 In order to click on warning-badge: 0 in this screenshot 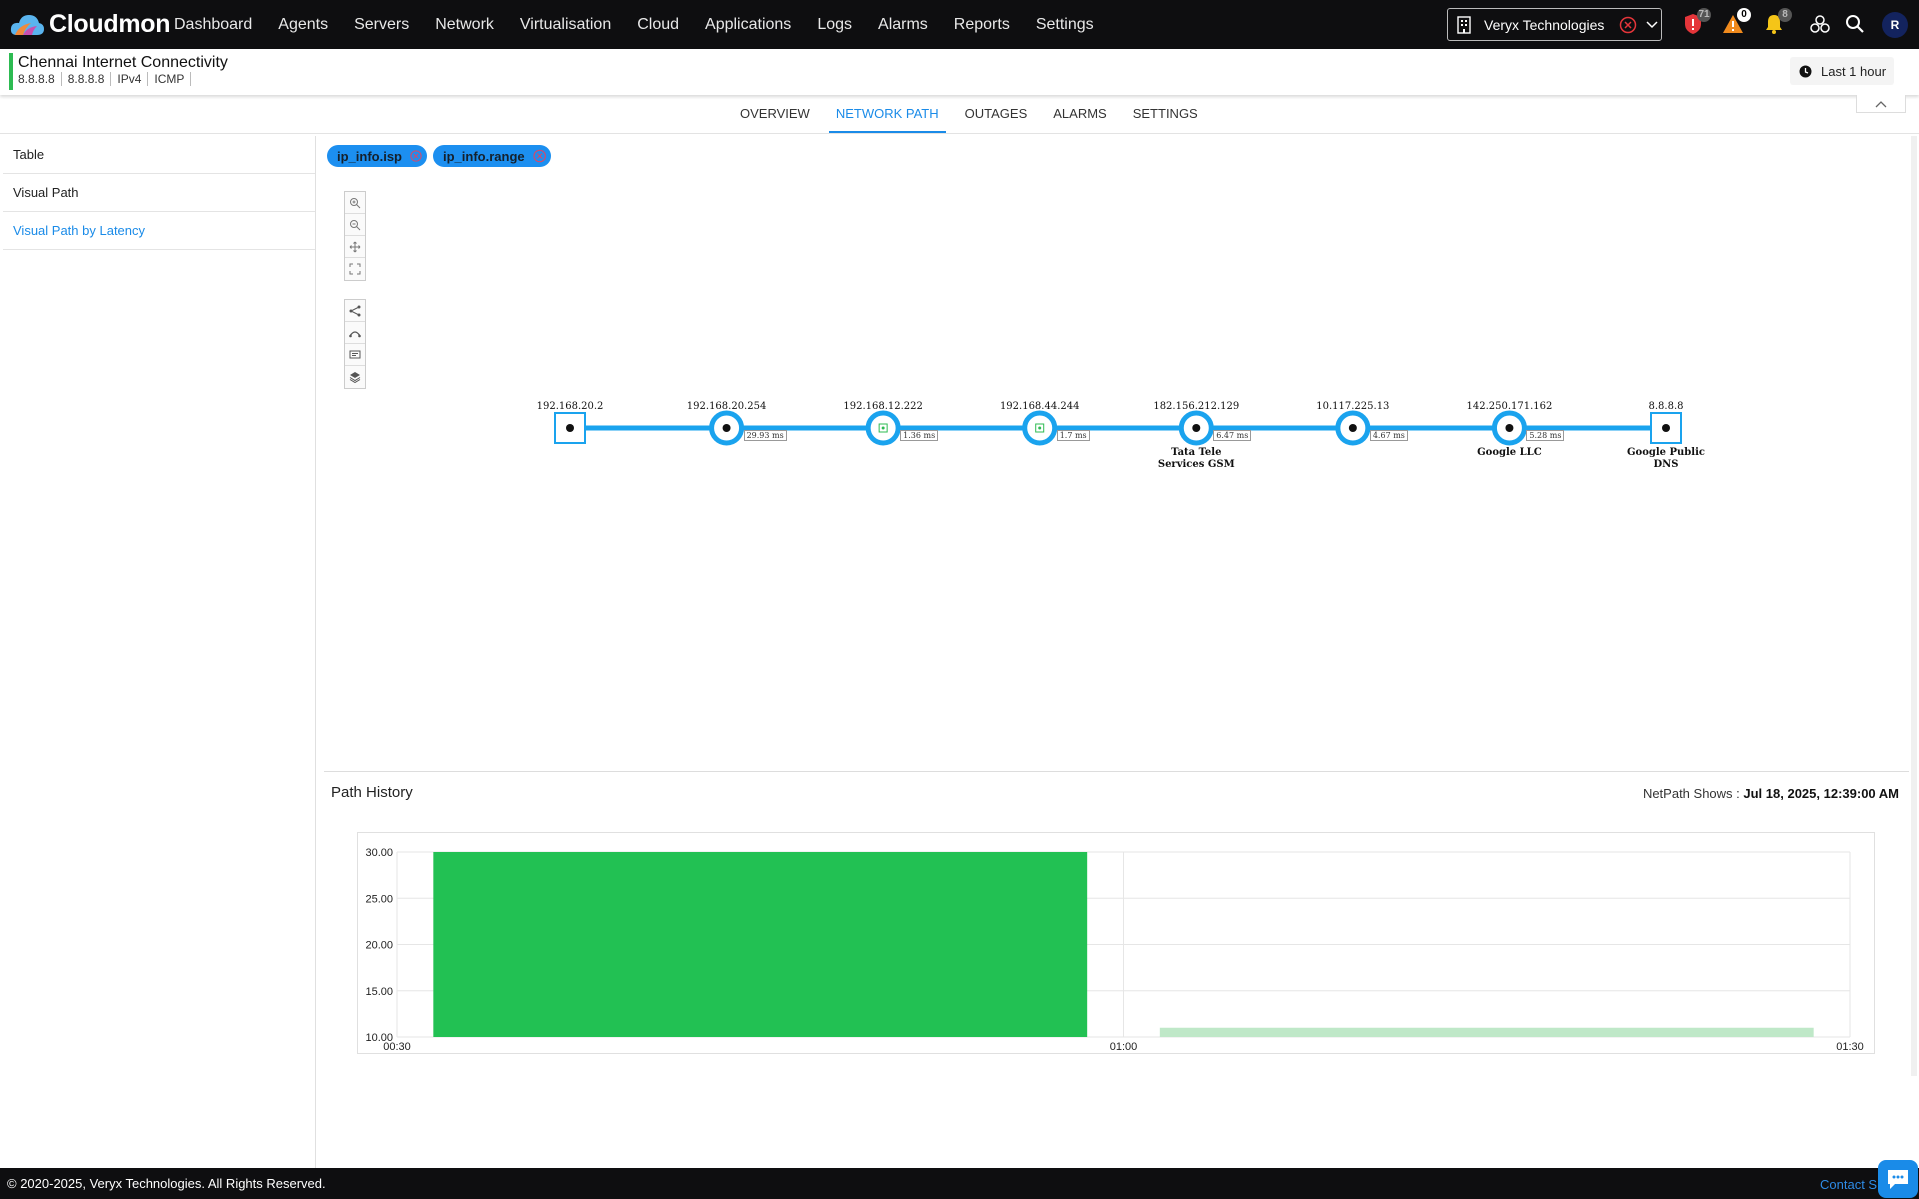, I will do `click(1744, 15)`.